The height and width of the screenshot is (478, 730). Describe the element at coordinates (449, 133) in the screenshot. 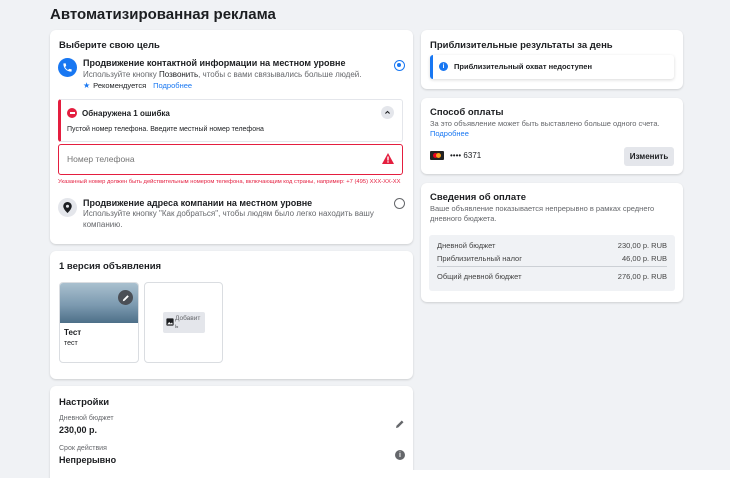

I see `payment-more-link: Подробнее` at that location.